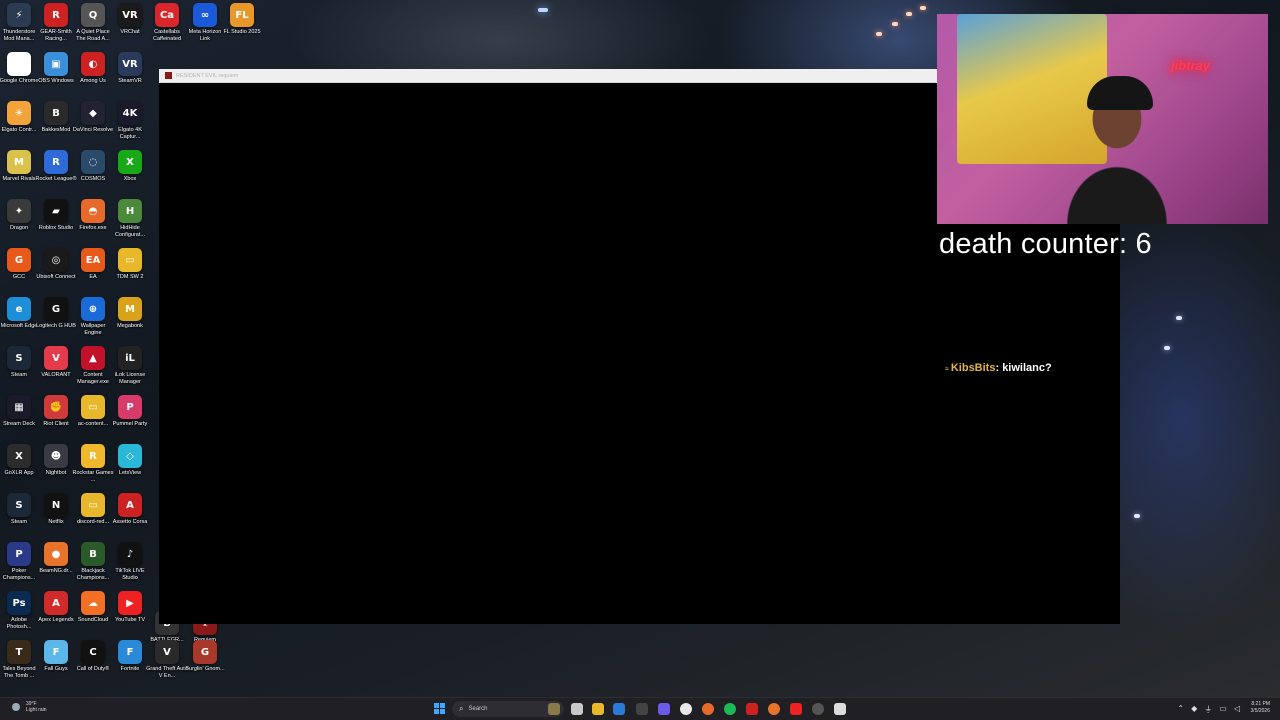 Image resolution: width=1280 pixels, height=720 pixels. I want to click on app-icon: ◎, so click(56, 260).